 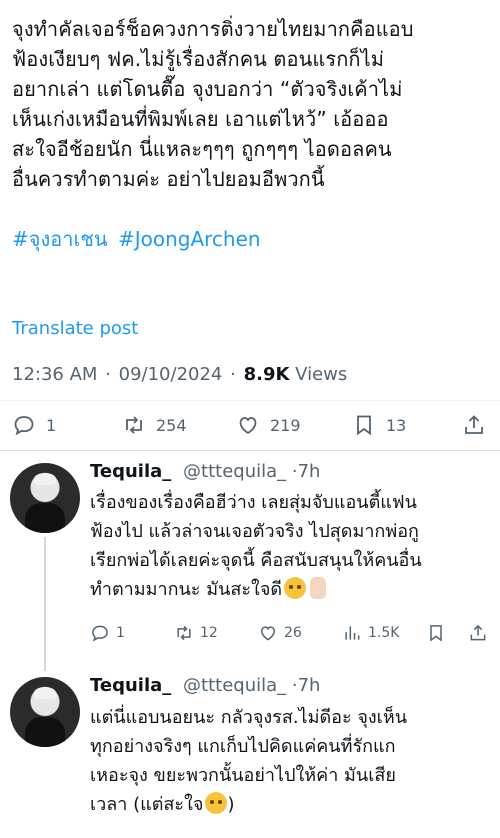 What do you see at coordinates (396, 425) in the screenshot?
I see `bookmark-count: 13` at bounding box center [396, 425].